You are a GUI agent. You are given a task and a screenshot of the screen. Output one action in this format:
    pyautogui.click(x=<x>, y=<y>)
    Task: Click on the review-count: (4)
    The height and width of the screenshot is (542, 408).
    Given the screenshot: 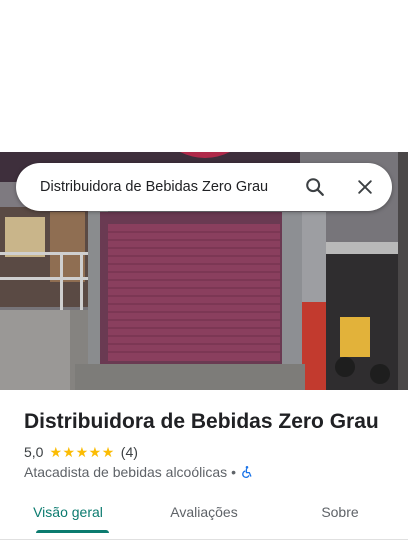 What is the action you would take?
    pyautogui.click(x=129, y=452)
    